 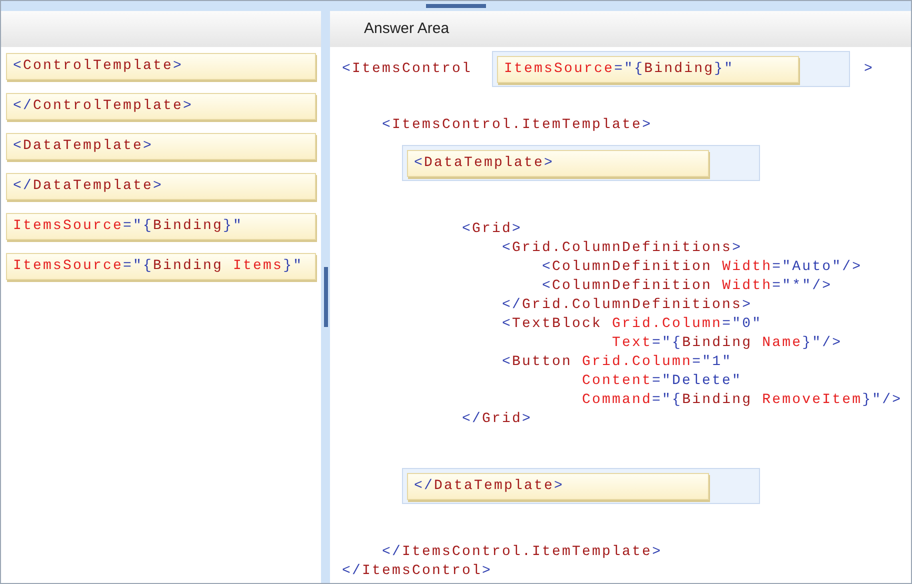 I want to click on code-line: Command="{Binding RemoveItem}"/>, so click(x=741, y=400).